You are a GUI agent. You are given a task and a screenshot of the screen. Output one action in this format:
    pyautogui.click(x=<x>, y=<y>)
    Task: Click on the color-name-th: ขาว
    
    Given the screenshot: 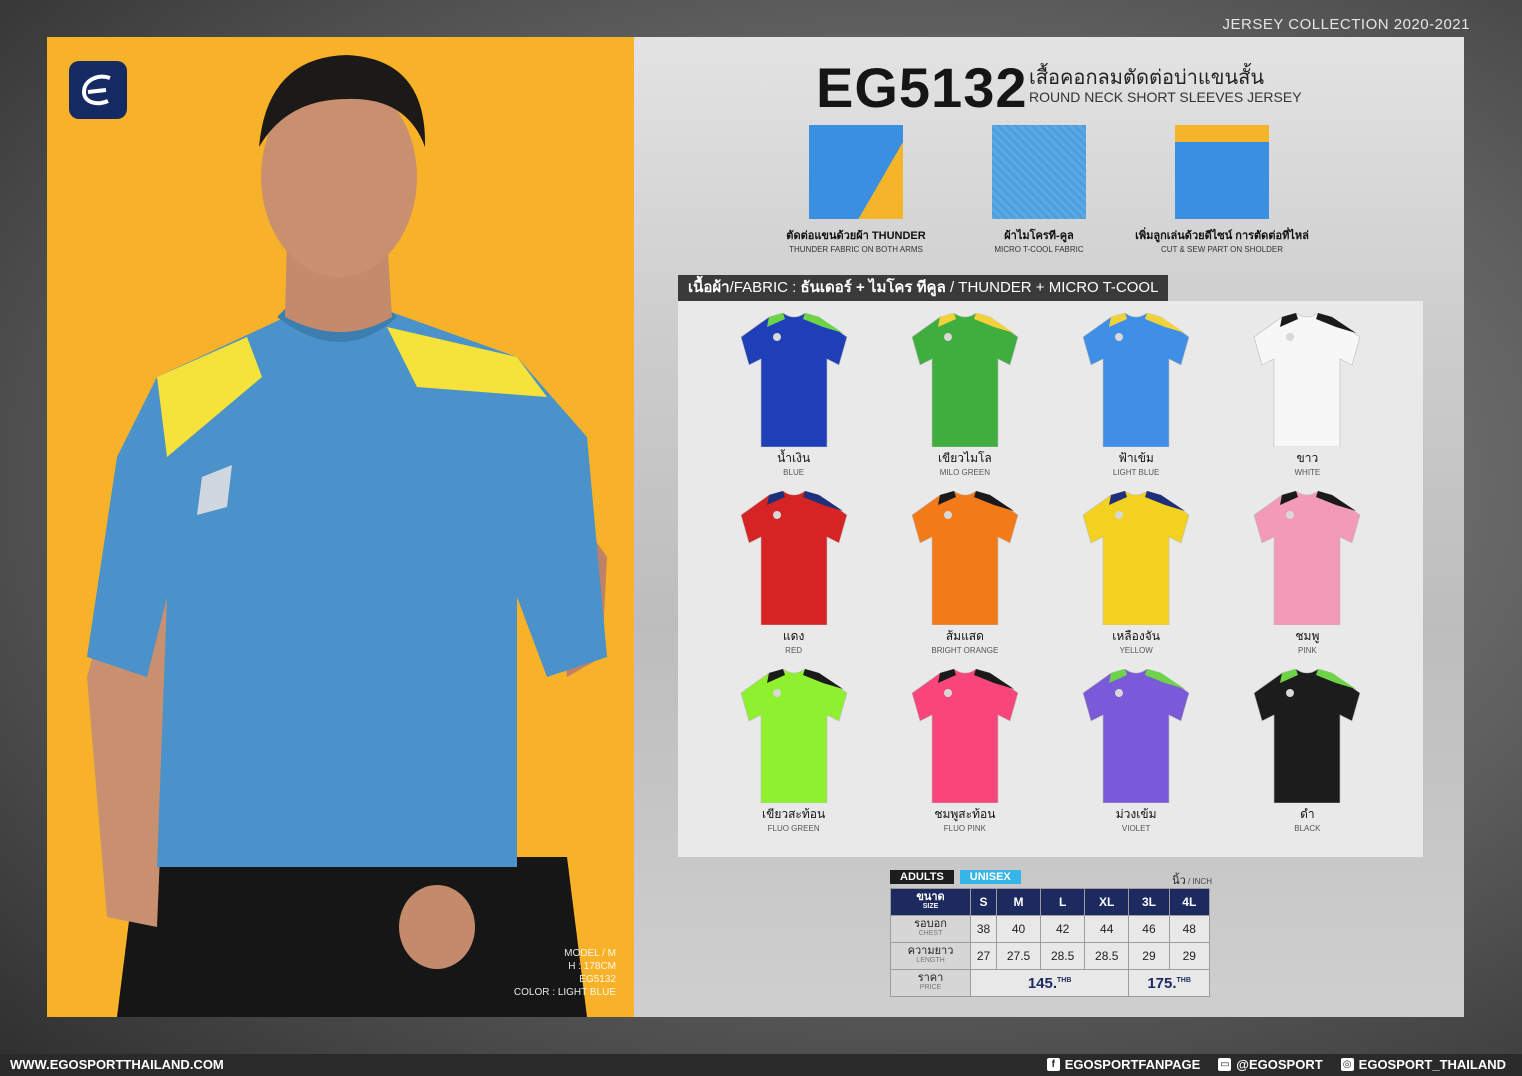 What is the action you would take?
    pyautogui.click(x=1307, y=458)
    